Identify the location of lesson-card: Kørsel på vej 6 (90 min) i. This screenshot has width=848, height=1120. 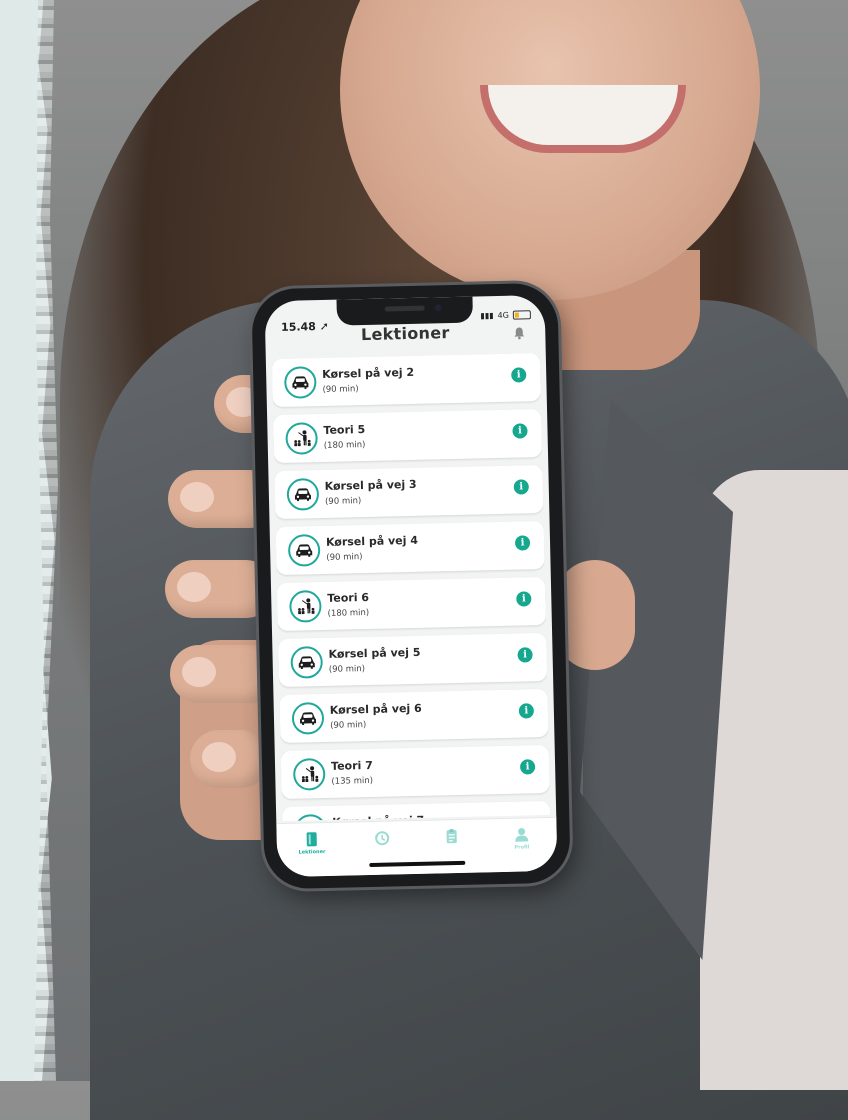
(414, 716).